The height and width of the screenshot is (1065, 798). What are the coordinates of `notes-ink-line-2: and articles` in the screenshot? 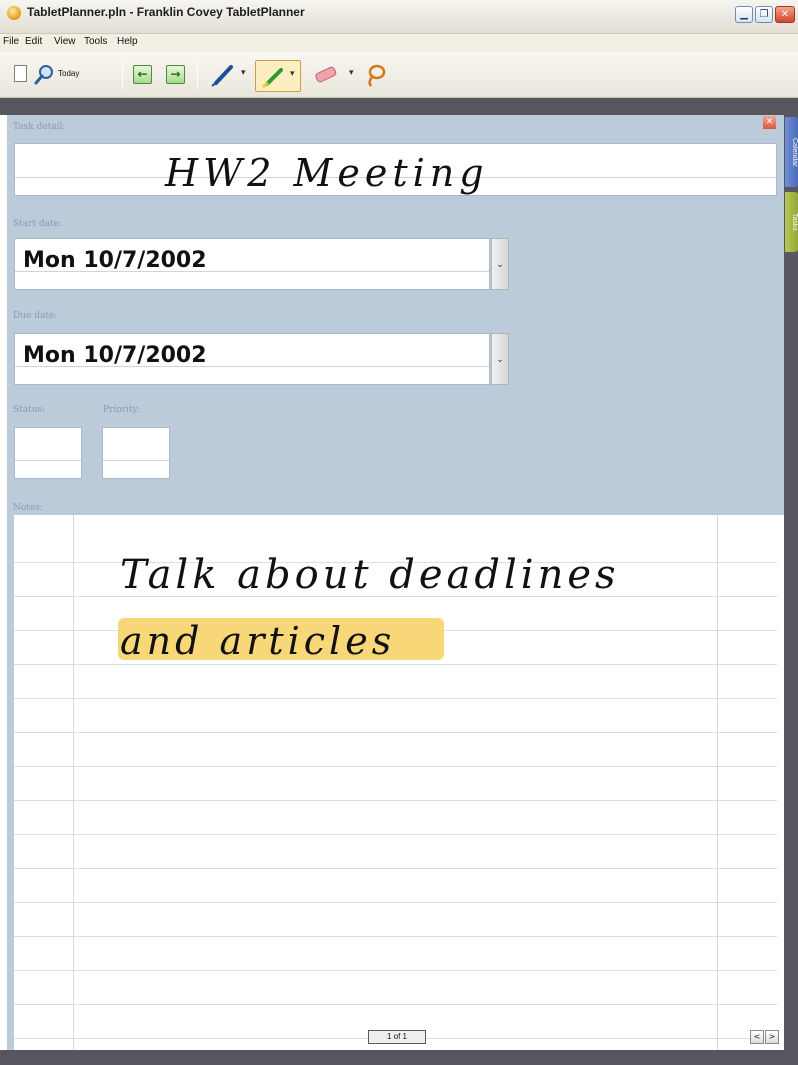 It's located at (257, 641).